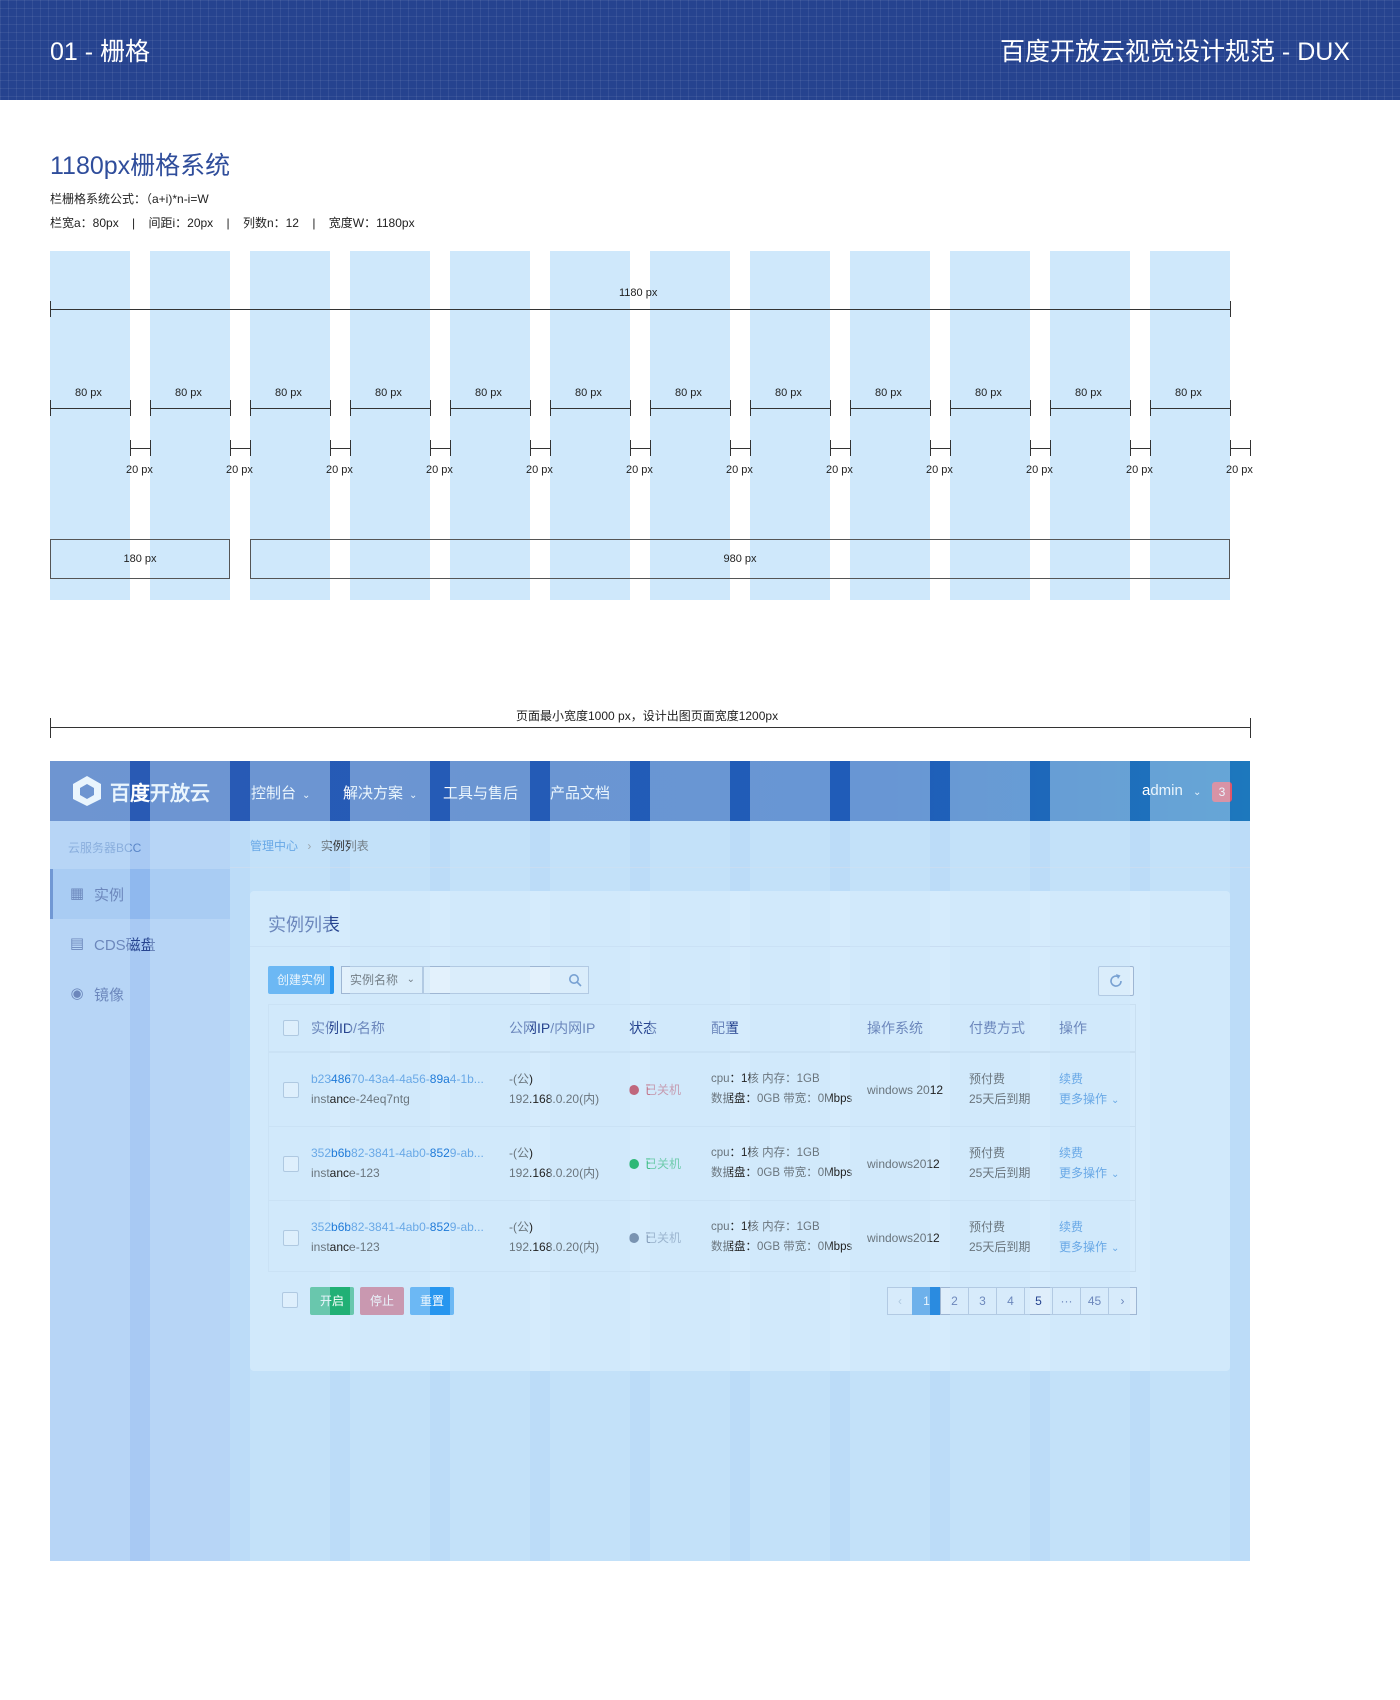 This screenshot has height=1700, width=1400. Describe the element at coordinates (1083, 1099) in the screenshot. I see `more-actions-label: 更多操作` at that location.